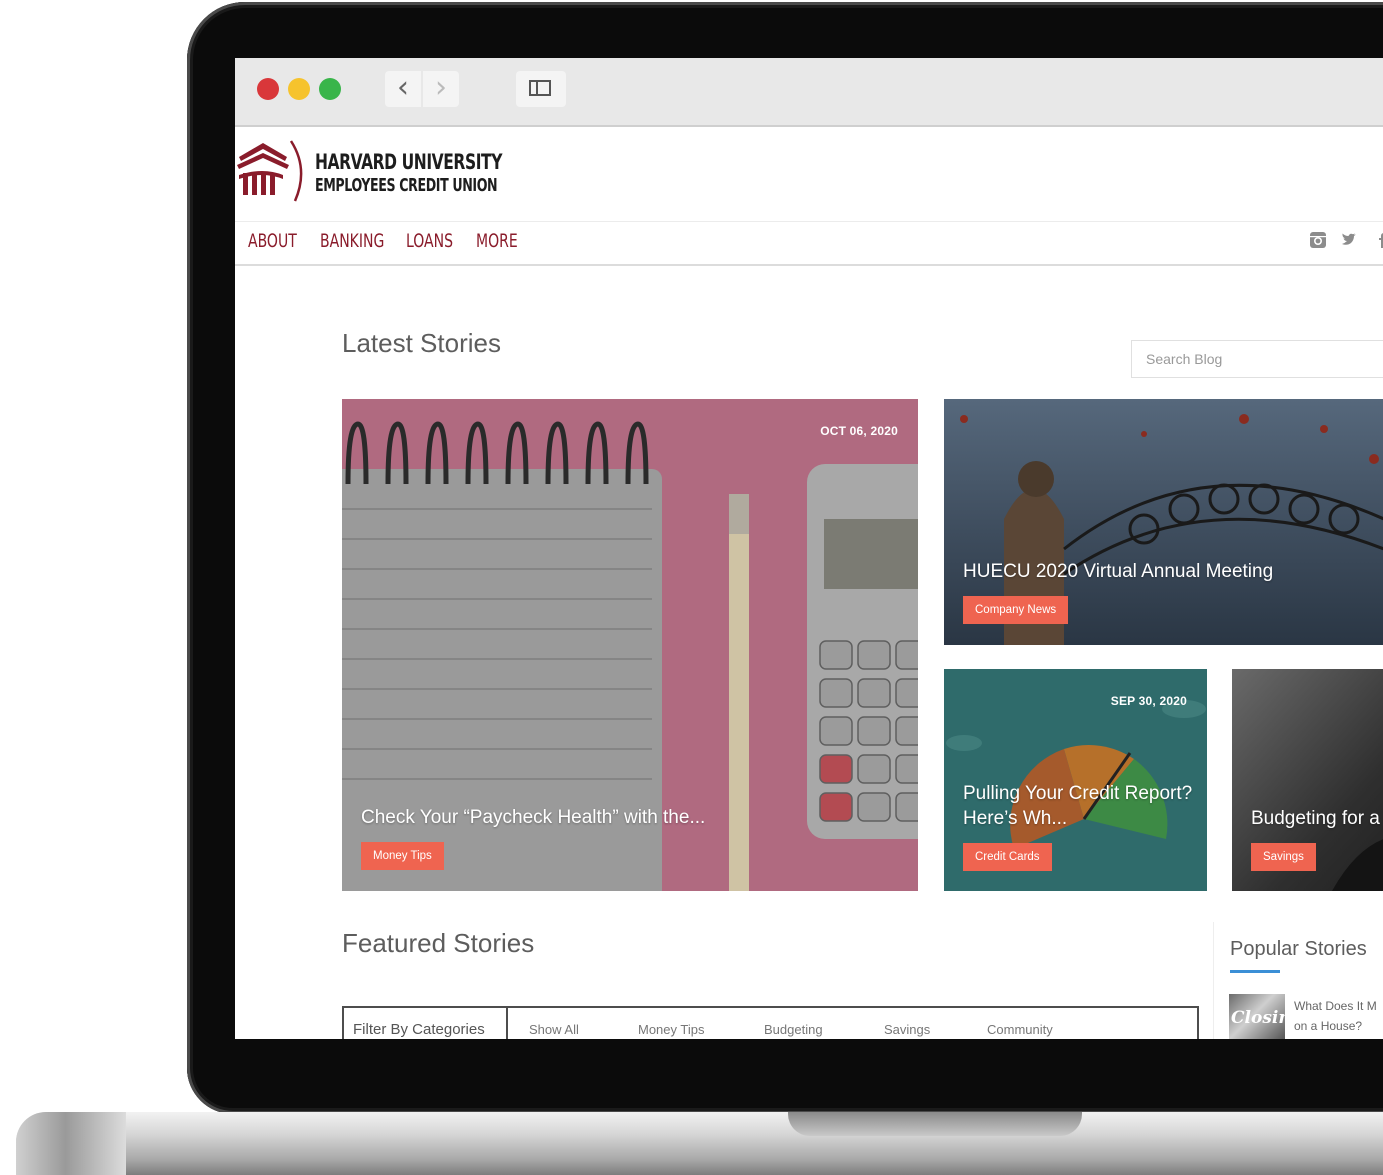 This screenshot has width=1383, height=1175. I want to click on nav-about: ABOUT, so click(272, 241).